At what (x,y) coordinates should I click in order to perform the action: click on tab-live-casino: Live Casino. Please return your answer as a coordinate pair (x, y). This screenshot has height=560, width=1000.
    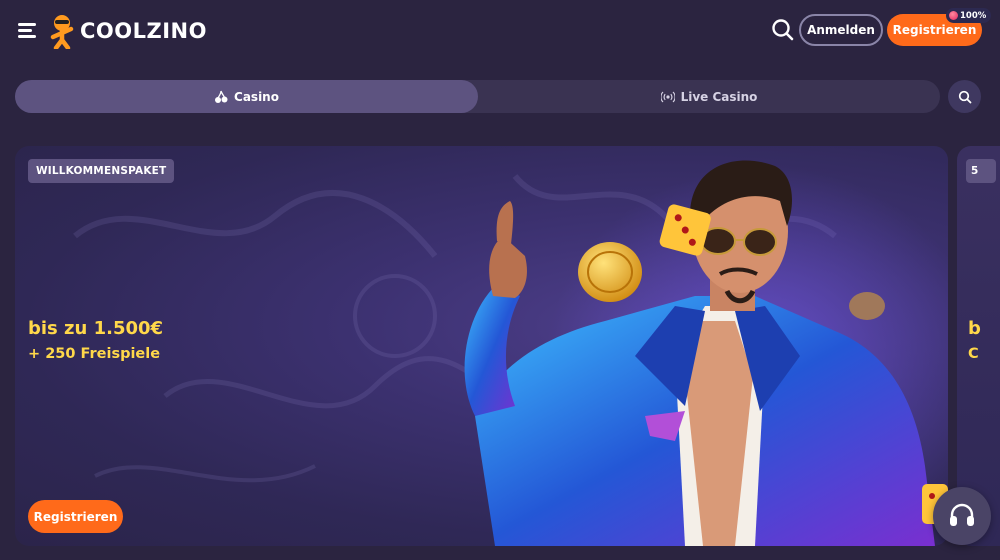
    Looking at the image, I should click on (709, 96).